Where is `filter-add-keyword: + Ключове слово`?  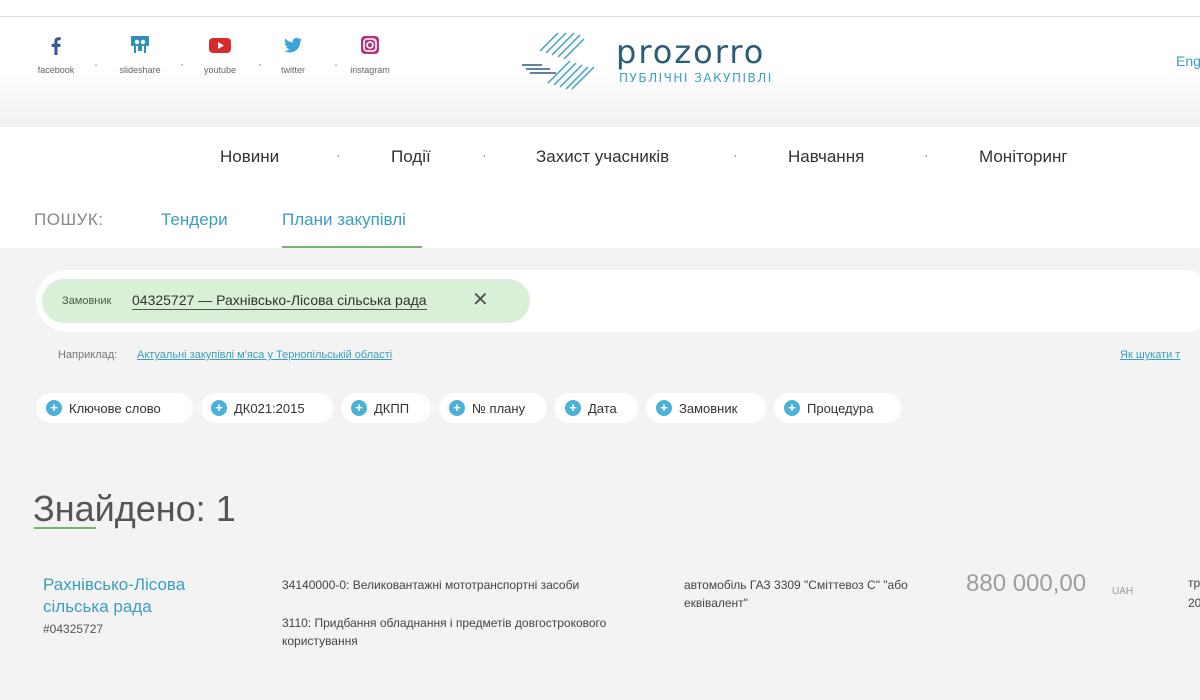 filter-add-keyword: + Ключове слово is located at coordinates (114, 408).